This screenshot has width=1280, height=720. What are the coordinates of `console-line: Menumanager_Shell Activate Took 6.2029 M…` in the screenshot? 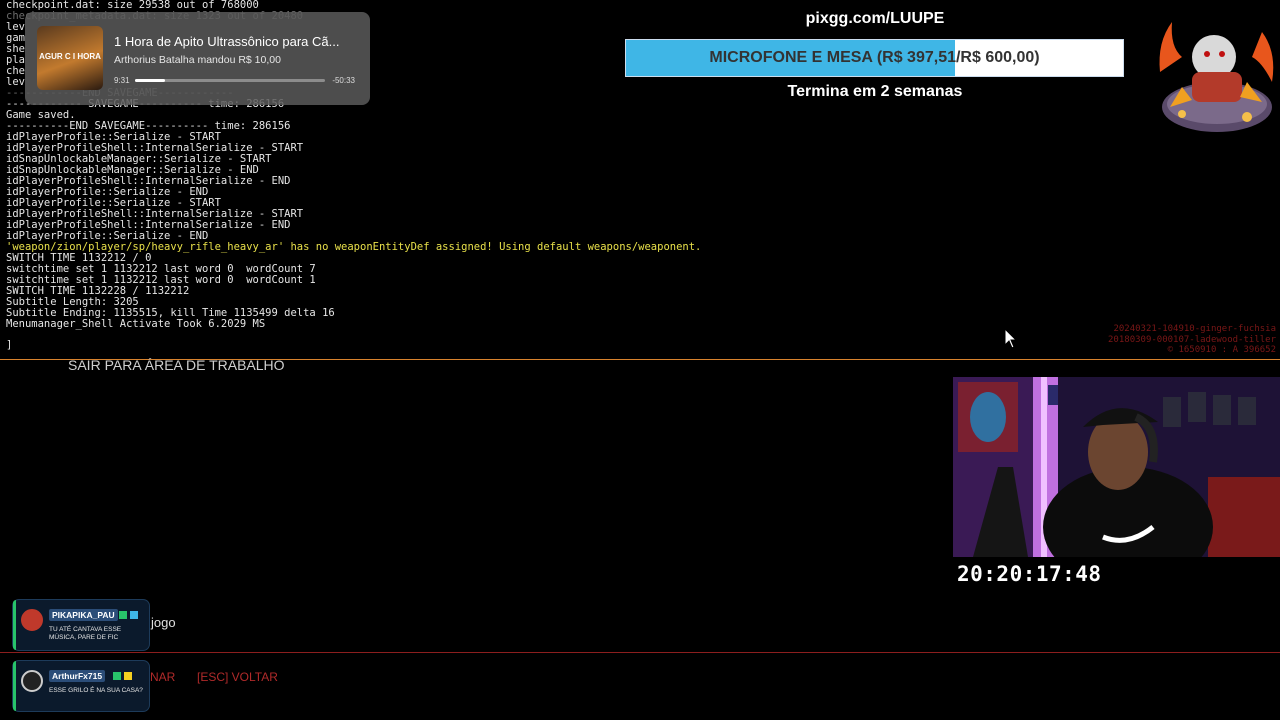 It's located at (136, 324).